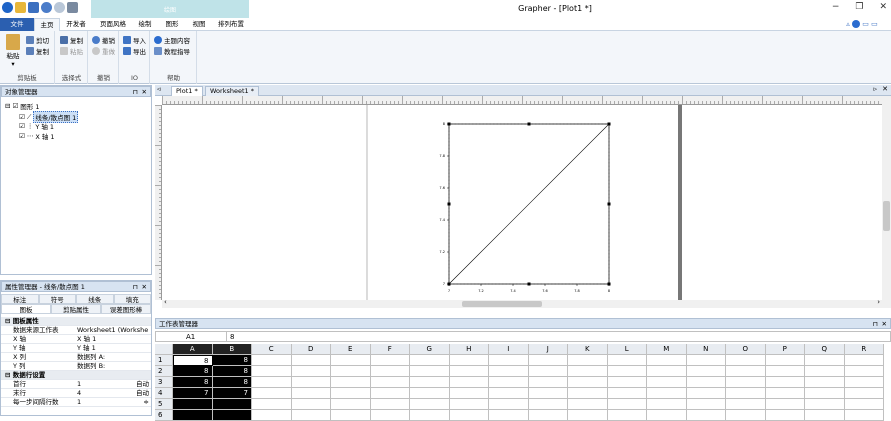 Image resolution: width=891 pixels, height=421 pixels. I want to click on cell-reference: A1, so click(190, 337).